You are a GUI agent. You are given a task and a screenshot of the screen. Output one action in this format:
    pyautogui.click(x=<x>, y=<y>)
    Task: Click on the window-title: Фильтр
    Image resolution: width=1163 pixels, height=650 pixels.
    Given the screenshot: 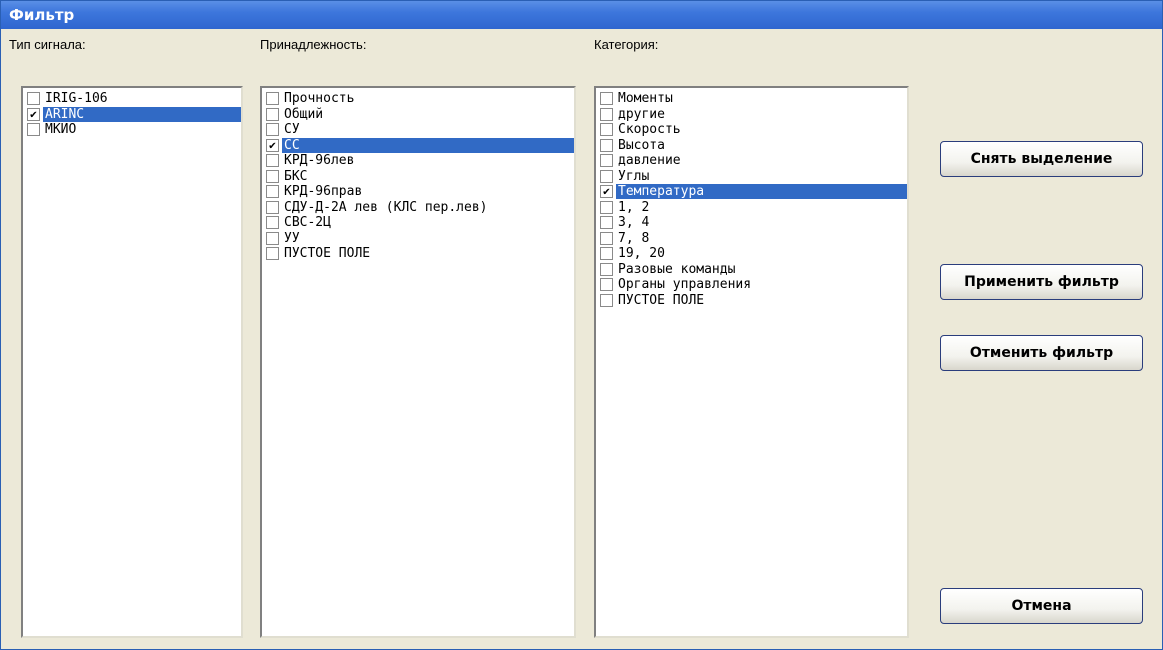 What is the action you would take?
    pyautogui.click(x=42, y=15)
    